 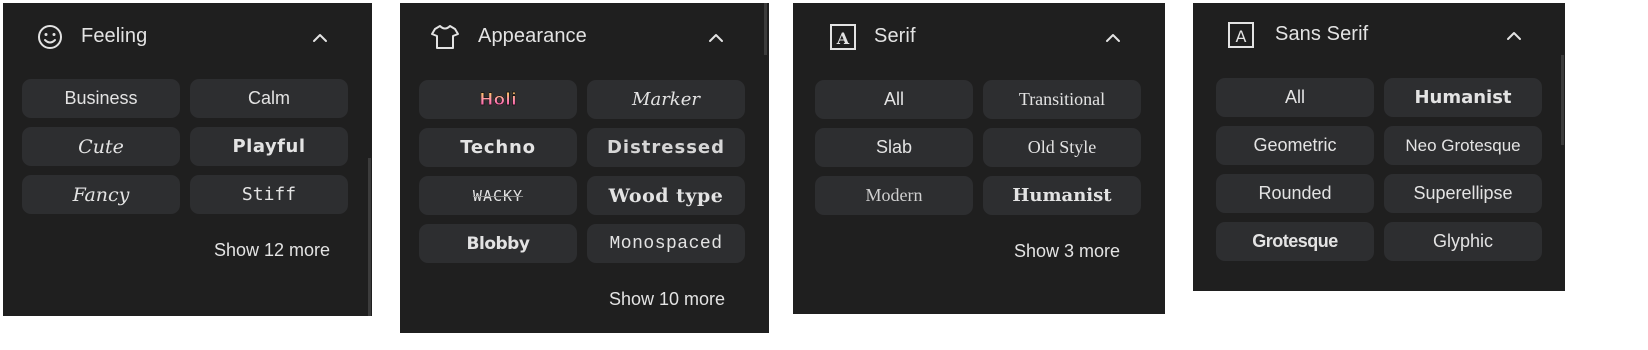 I want to click on panel-title: Sans Serif, so click(x=1322, y=34).